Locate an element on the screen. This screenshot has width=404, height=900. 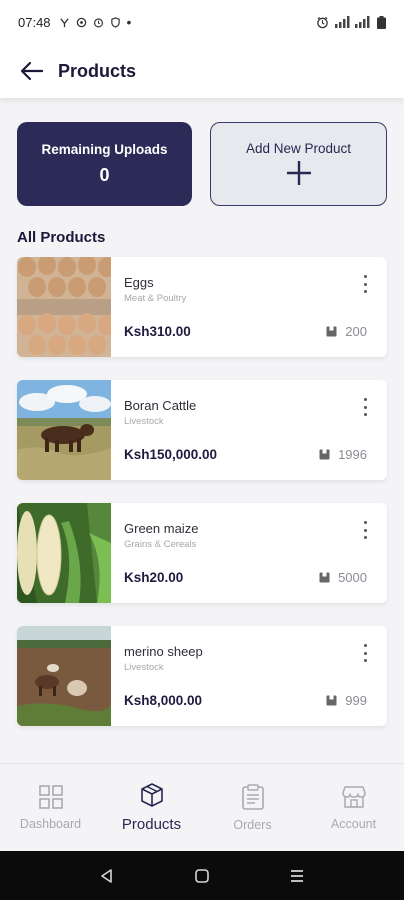
alarm-clock-icon is located at coordinates (322, 22).